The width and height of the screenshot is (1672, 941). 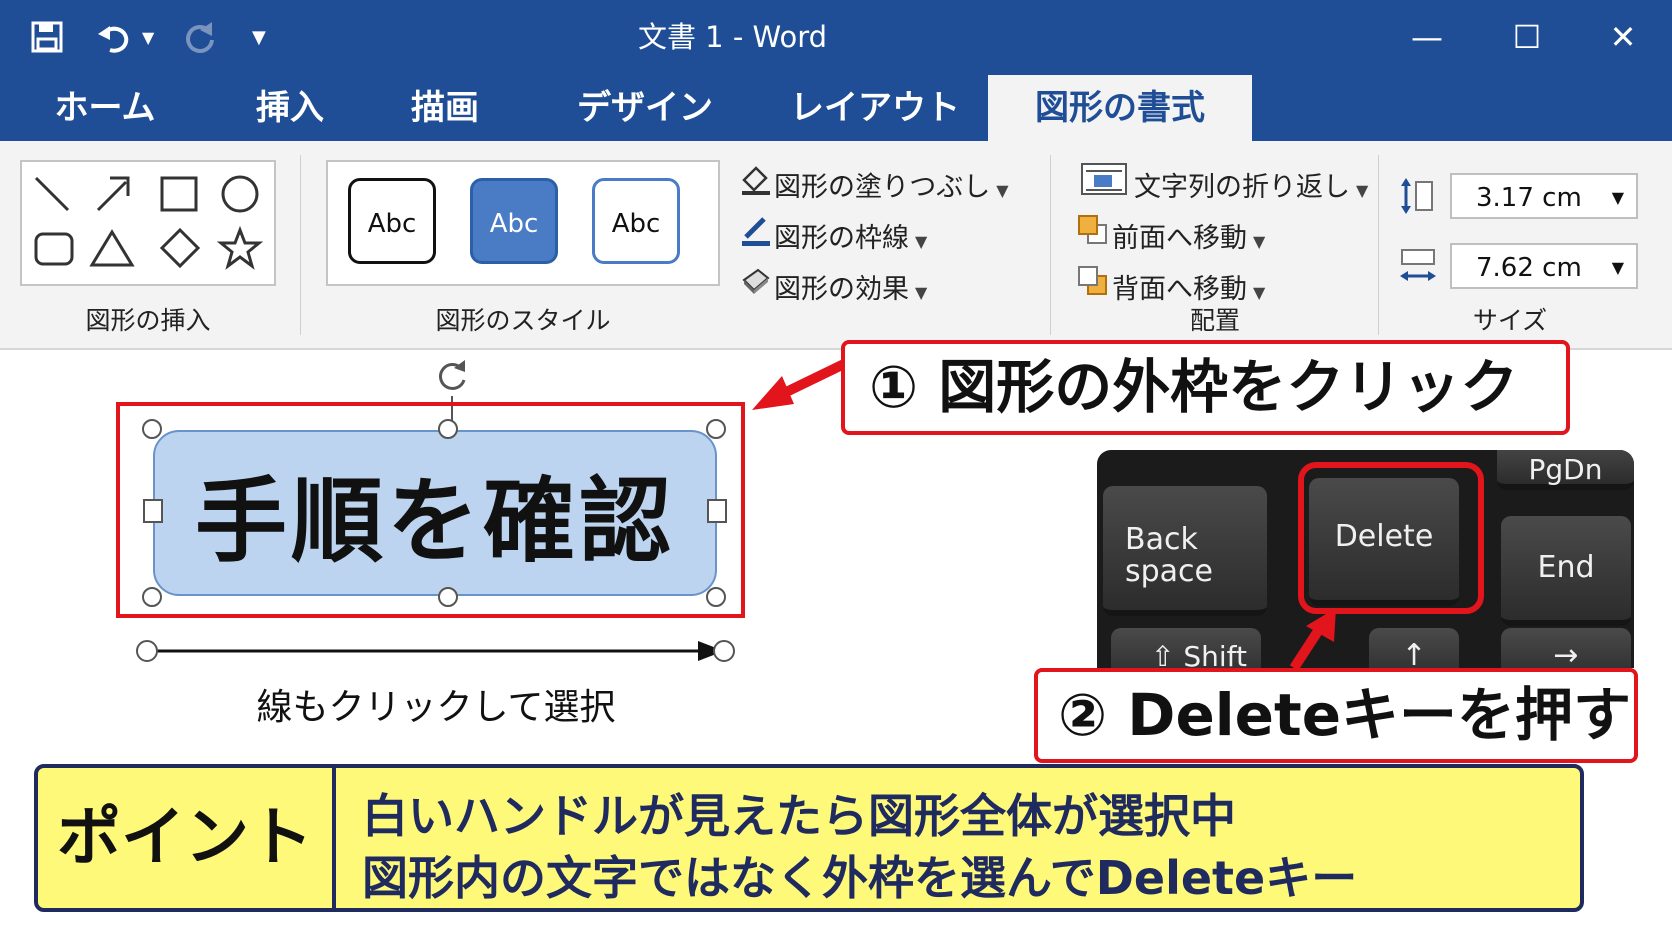 What do you see at coordinates (1205, 387) in the screenshot?
I see `callout-click-outline: ① 図形の外枠をクリック` at bounding box center [1205, 387].